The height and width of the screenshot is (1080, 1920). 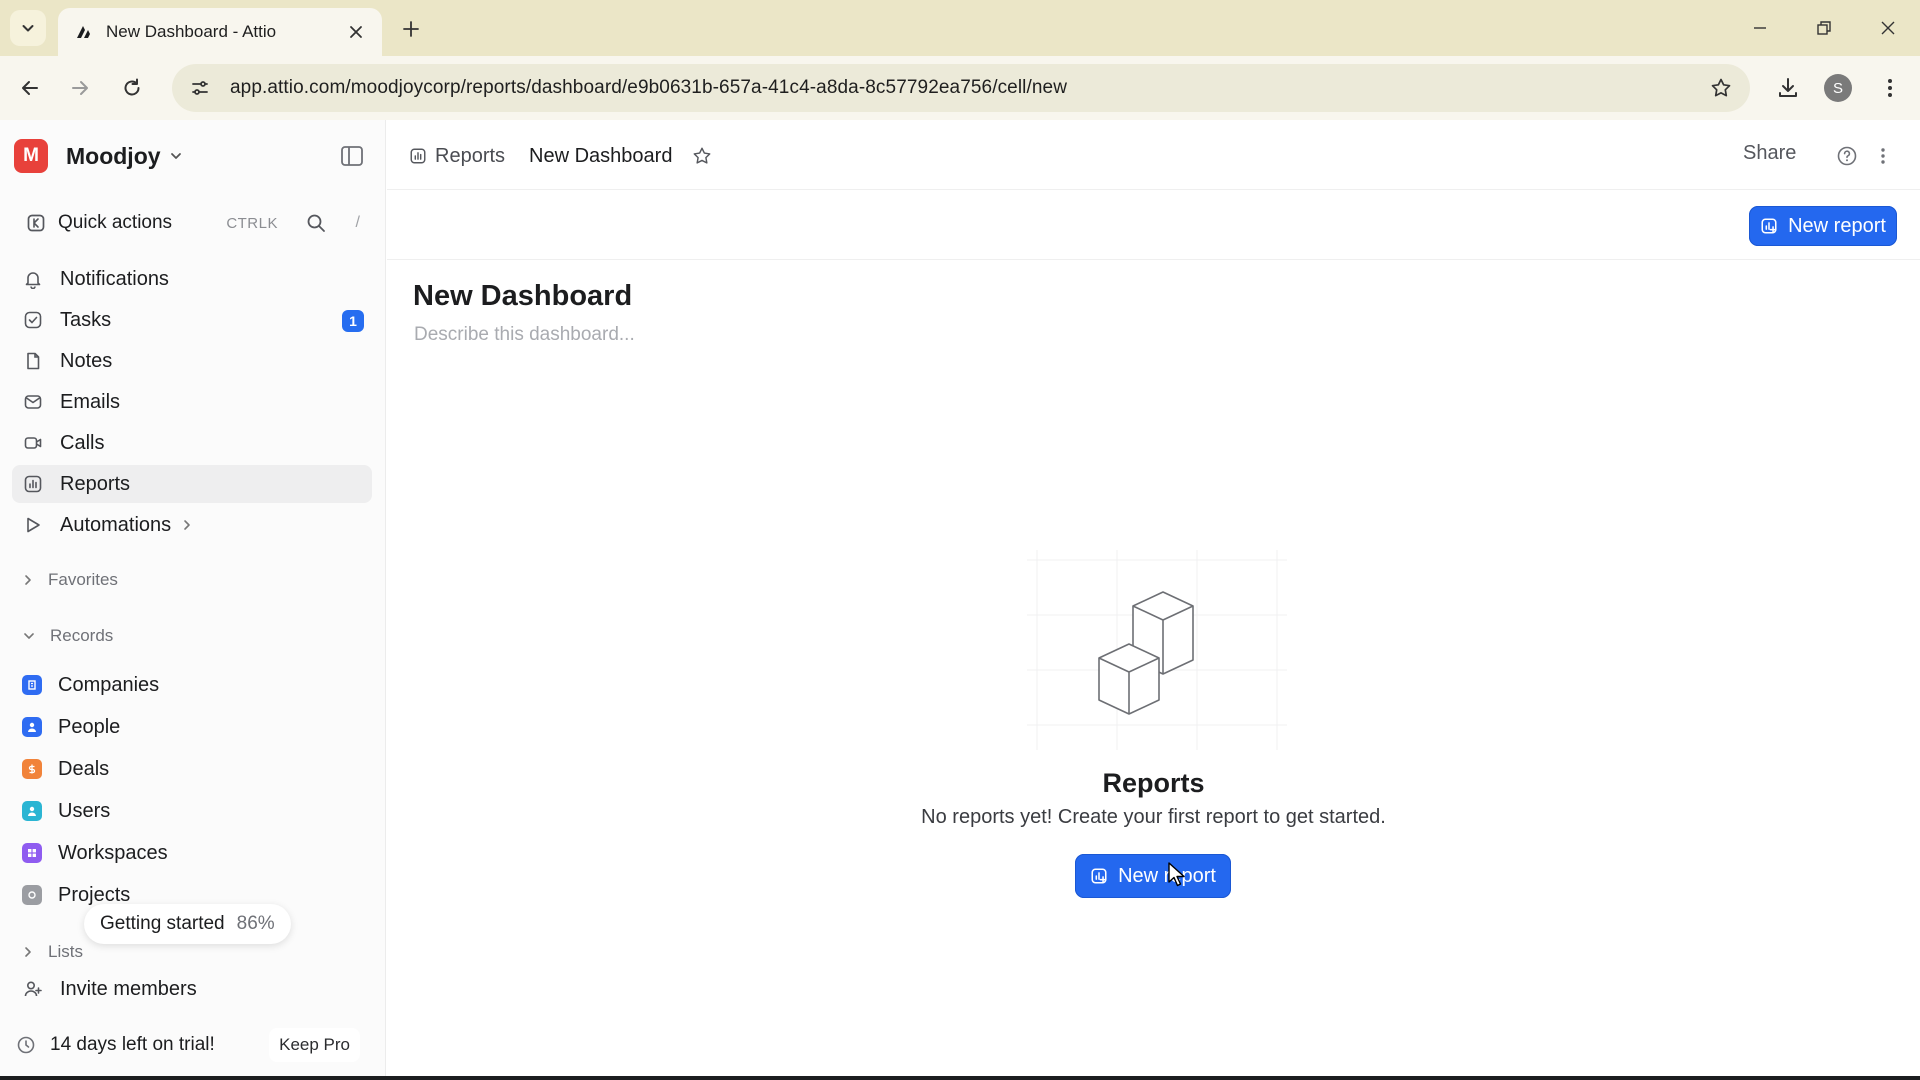 I want to click on dashboard-title: New Dashboard, so click(x=522, y=296).